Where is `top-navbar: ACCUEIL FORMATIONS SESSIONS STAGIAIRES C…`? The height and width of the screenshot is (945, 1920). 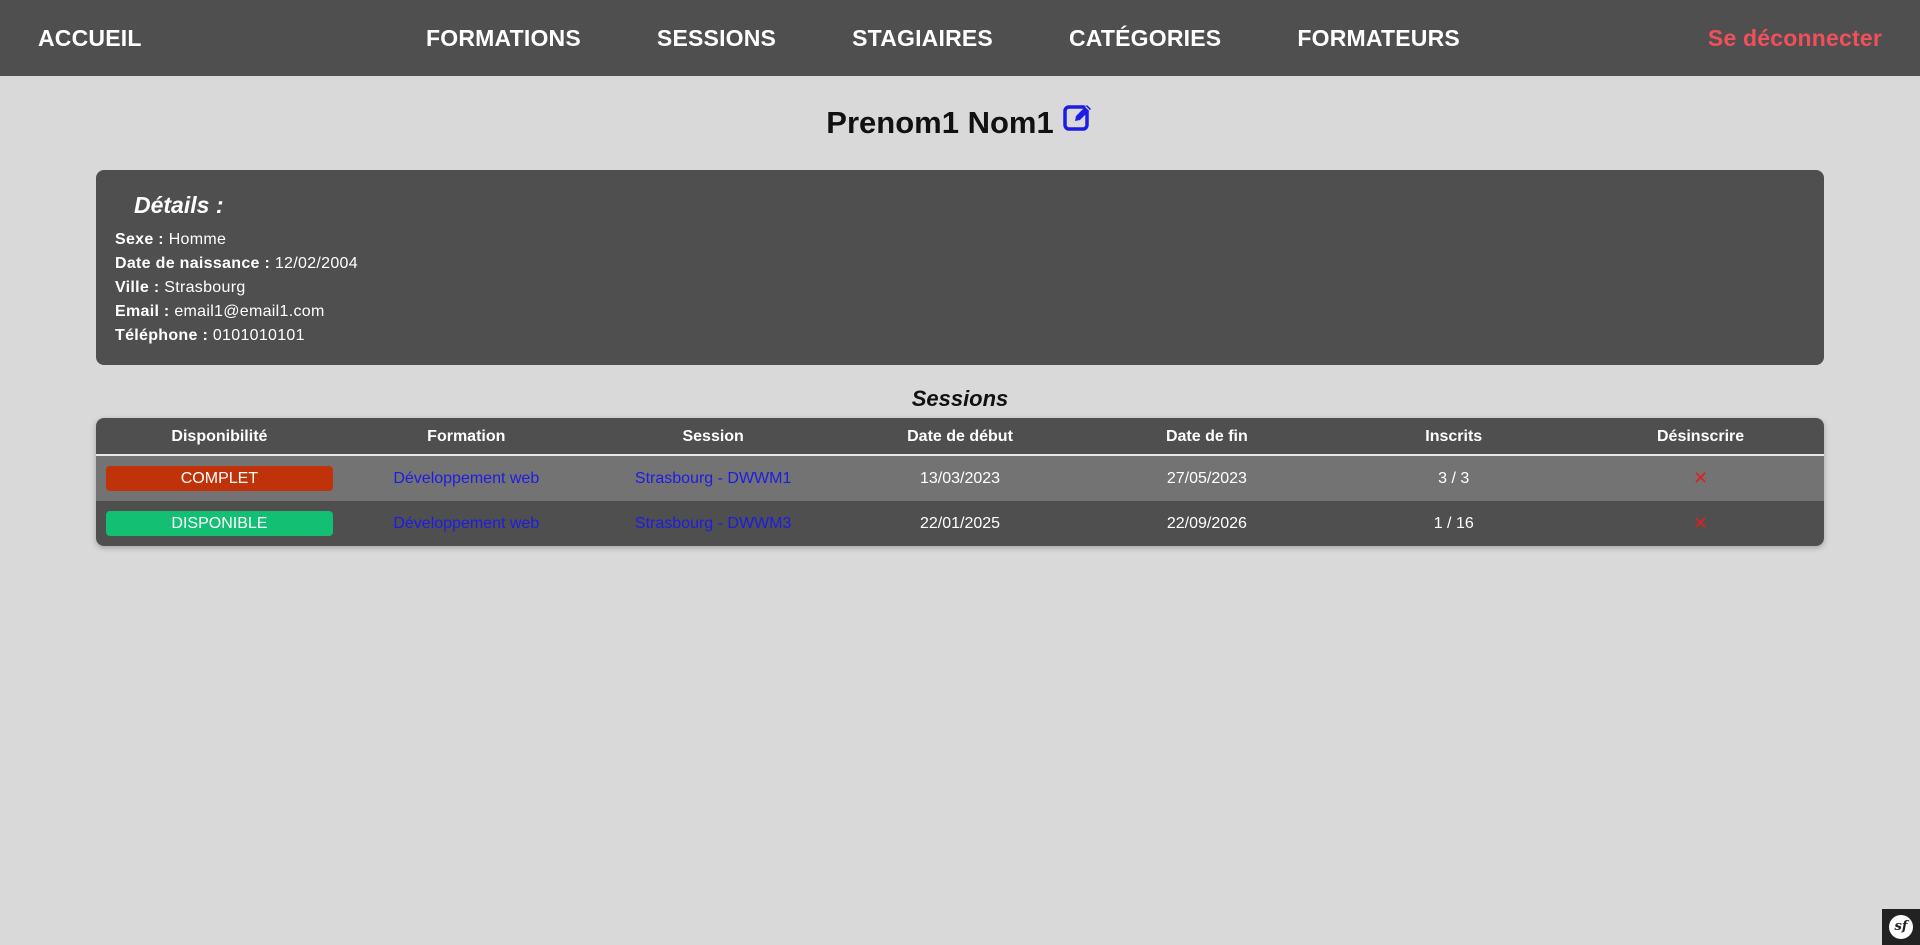
top-navbar: ACCUEIL FORMATIONS SESSIONS STAGIAIRES C… is located at coordinates (960, 38).